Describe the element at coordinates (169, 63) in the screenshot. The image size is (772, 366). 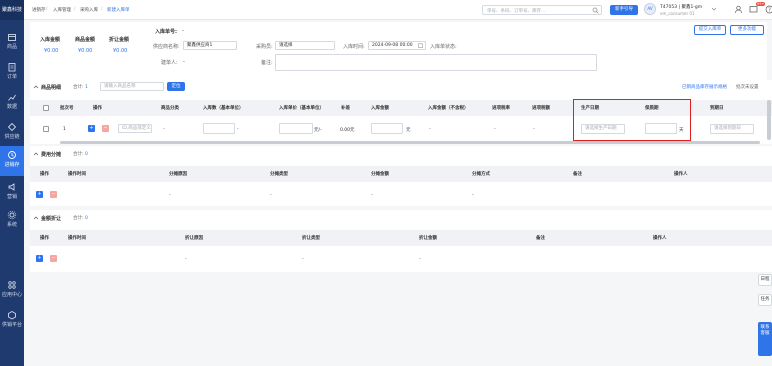
I see `operator-label: 建单人:` at that location.